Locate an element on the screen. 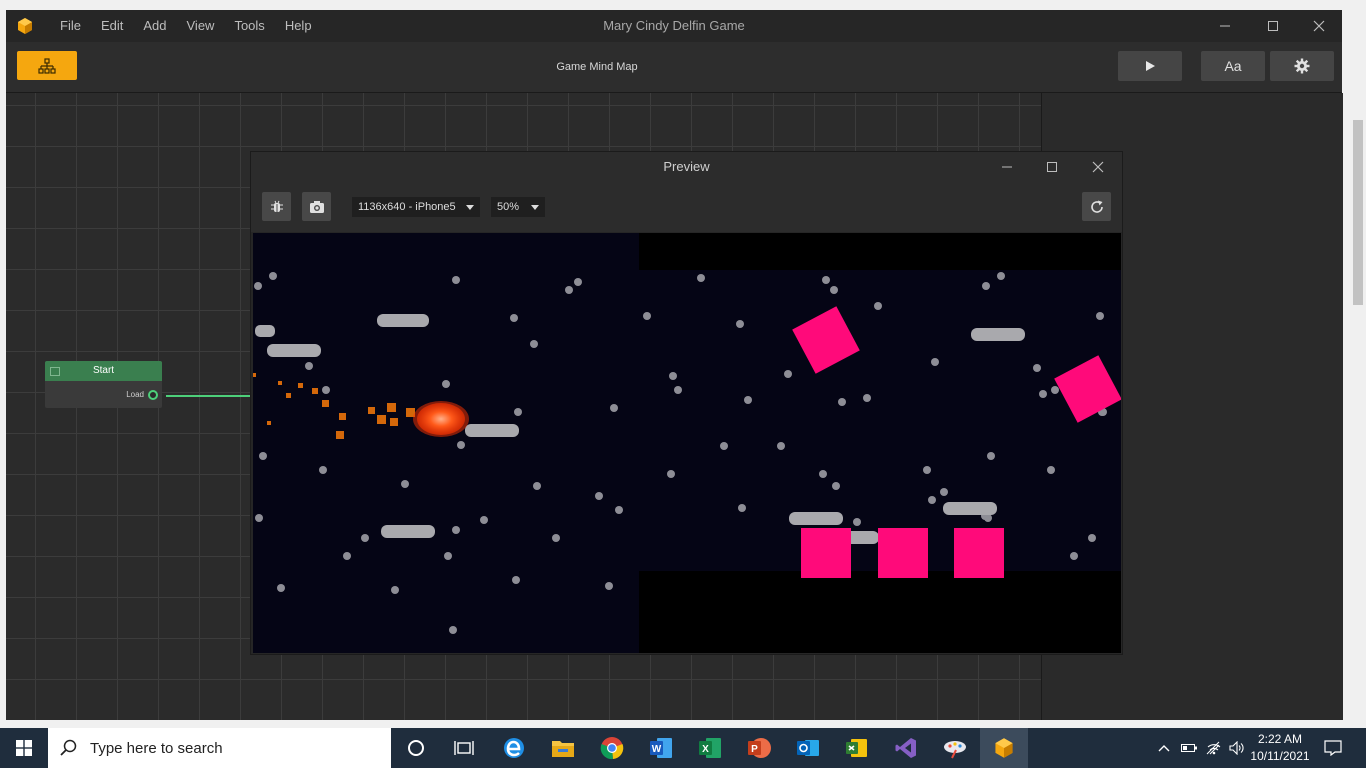 The image size is (1366, 768). notification-icon is located at coordinates (1333, 748).